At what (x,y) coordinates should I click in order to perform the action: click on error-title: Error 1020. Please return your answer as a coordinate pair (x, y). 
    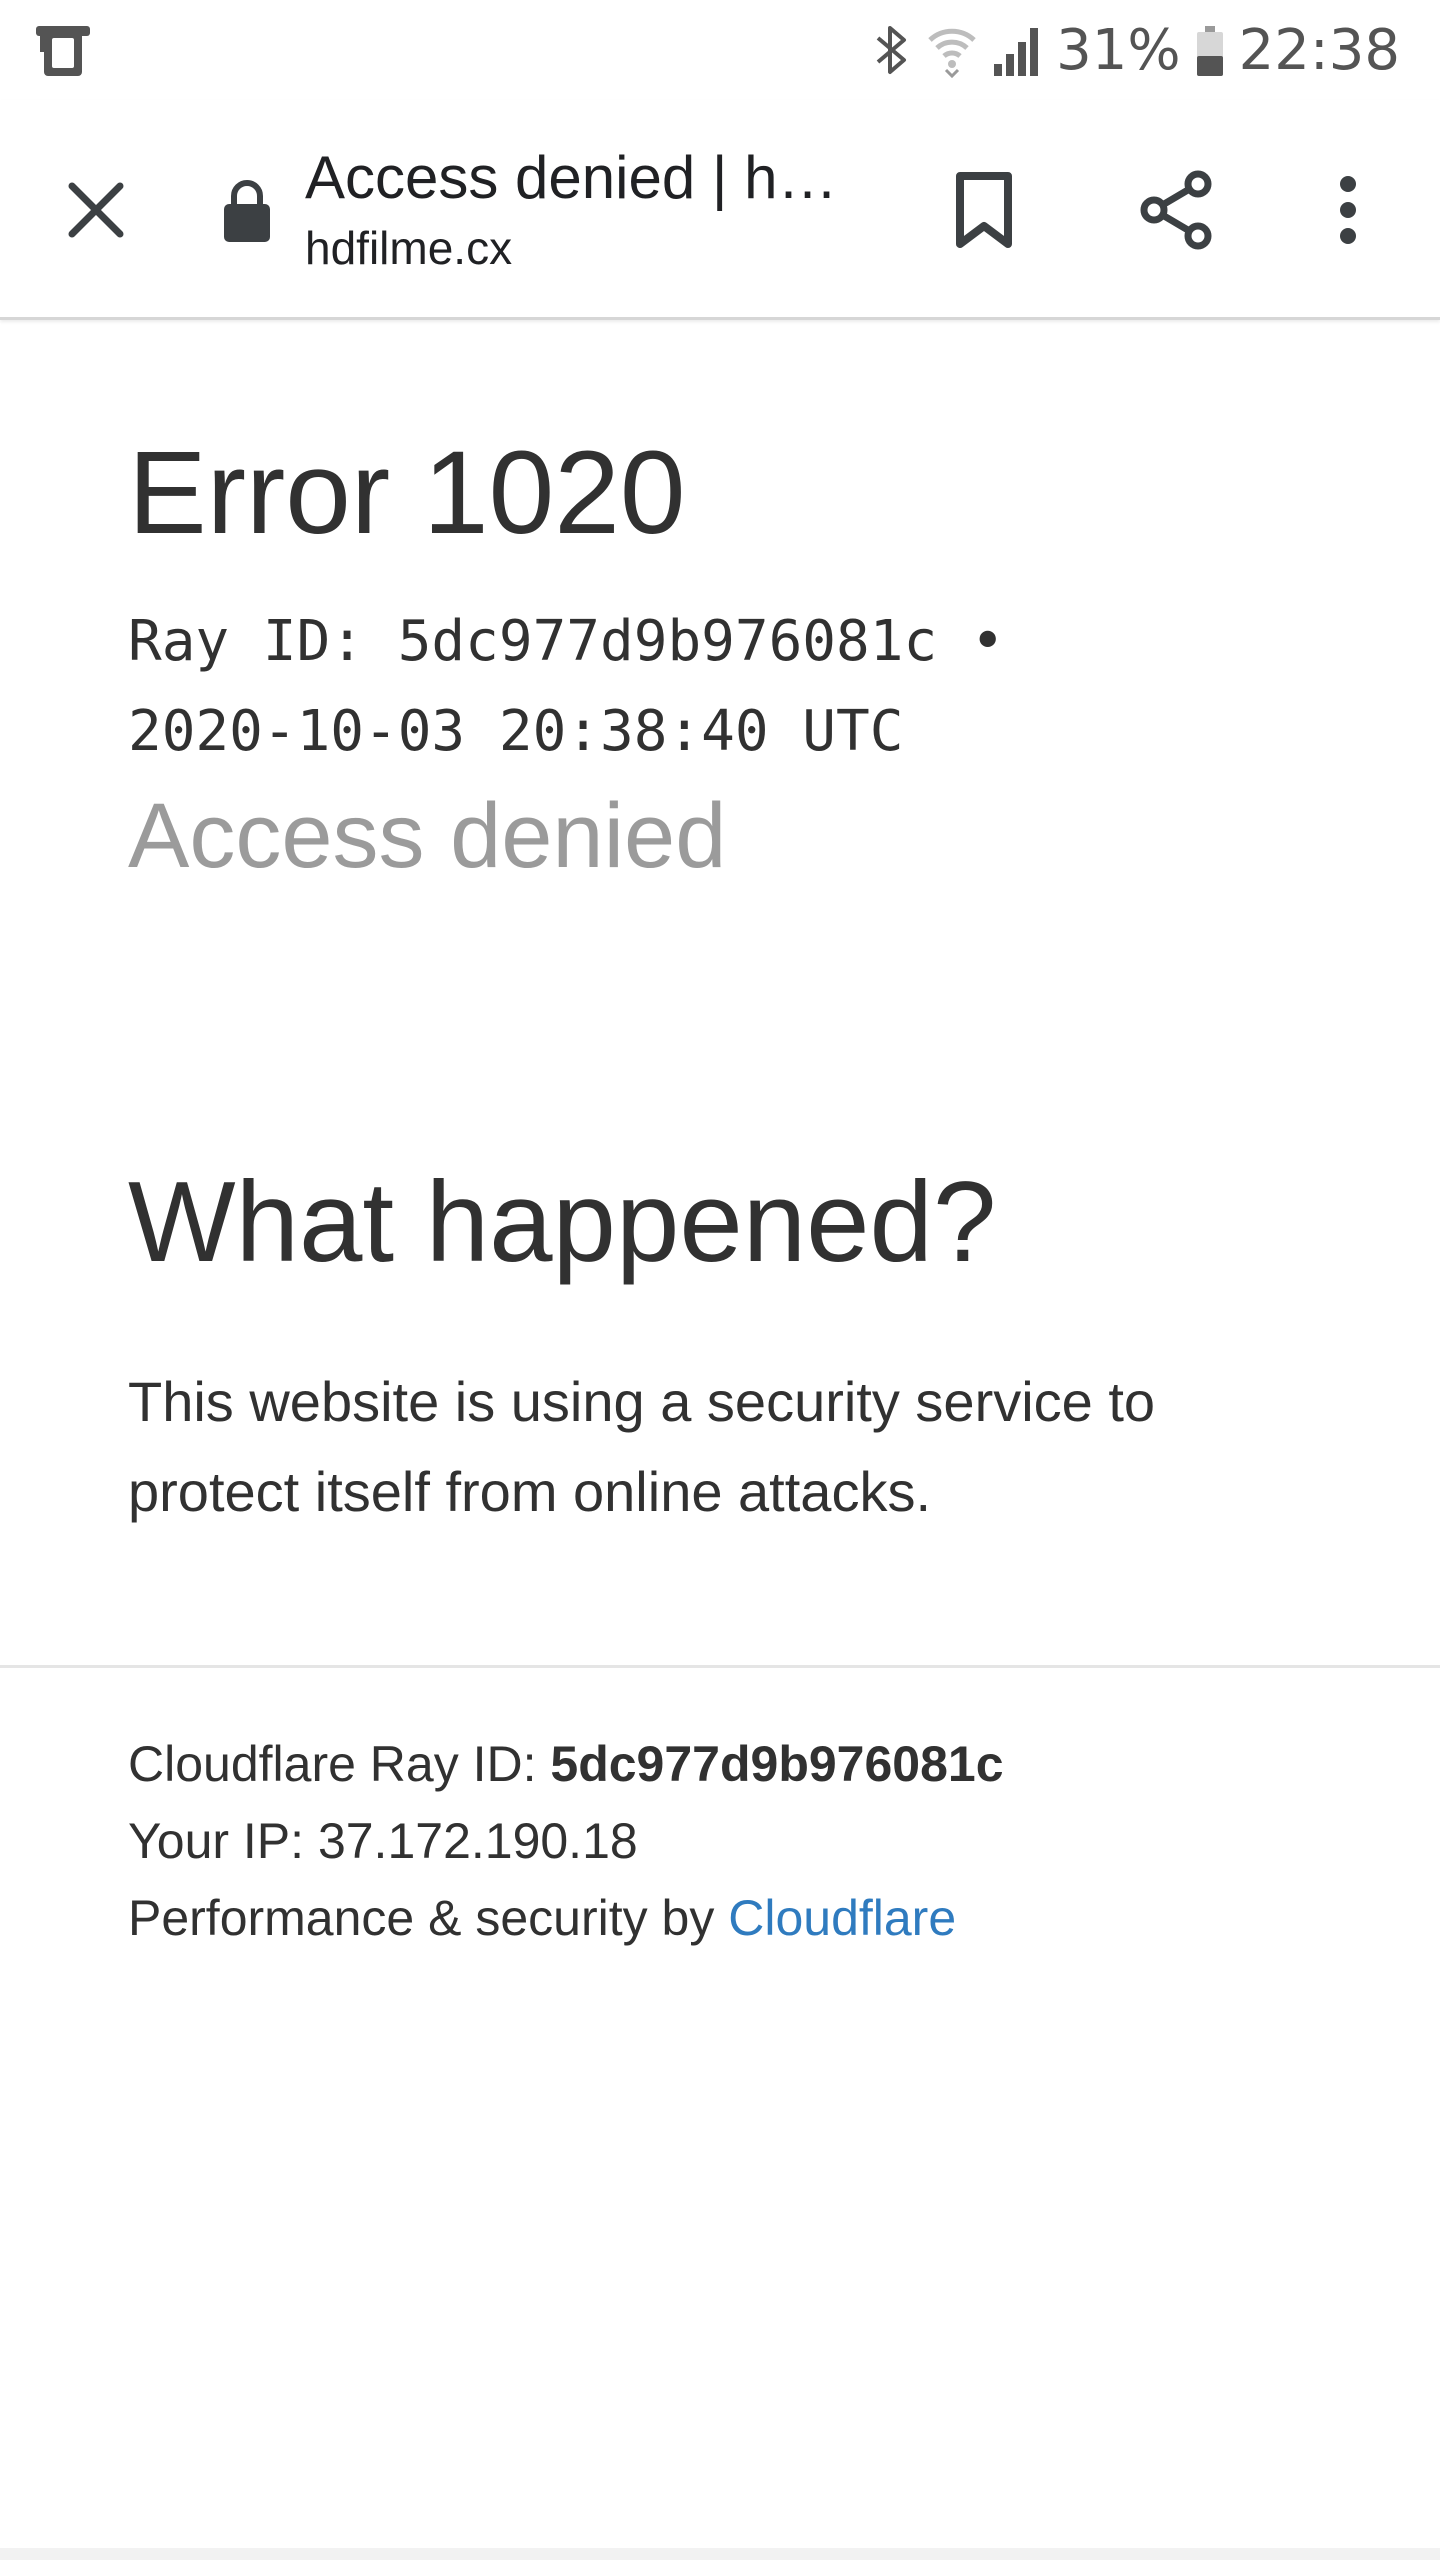
    Looking at the image, I should click on (407, 493).